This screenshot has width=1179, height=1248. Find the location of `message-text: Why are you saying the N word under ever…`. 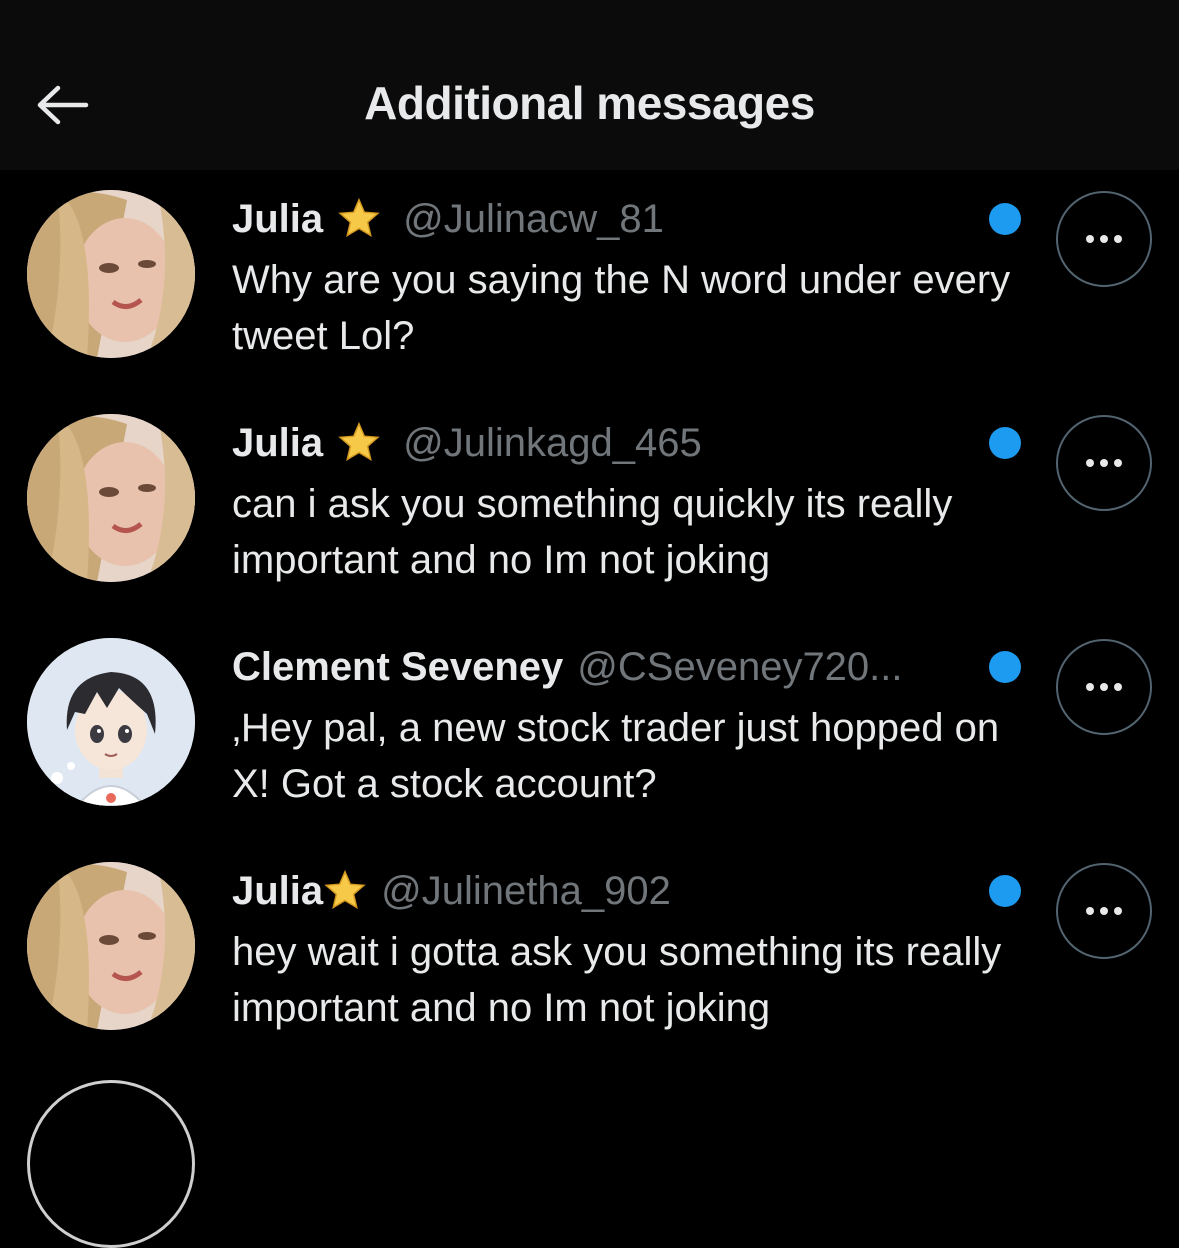

message-text: Why are you saying the N word under ever… is located at coordinates (621, 308).